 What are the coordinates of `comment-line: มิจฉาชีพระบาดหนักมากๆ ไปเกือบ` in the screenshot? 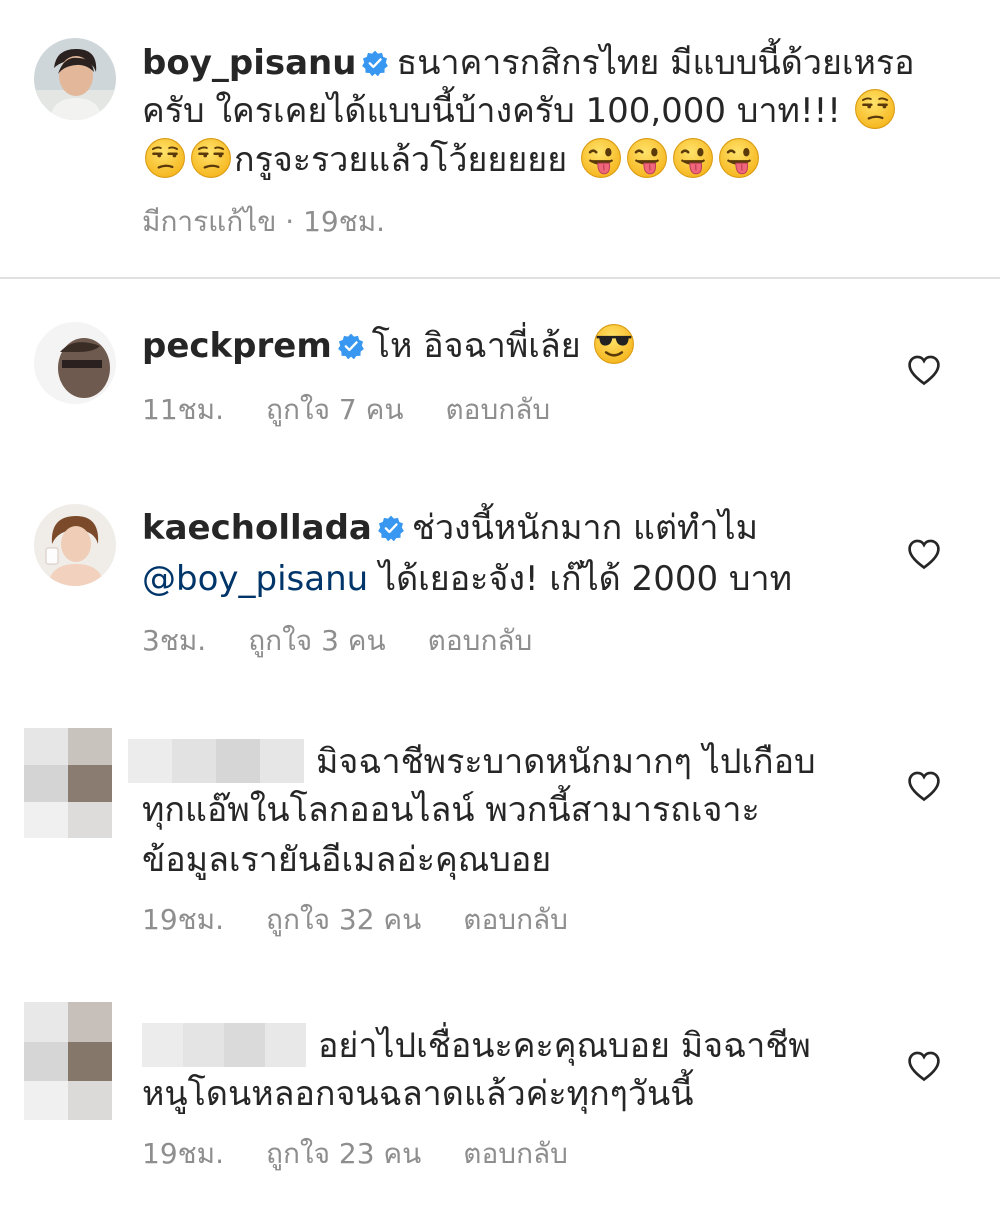 It's located at (472, 762).